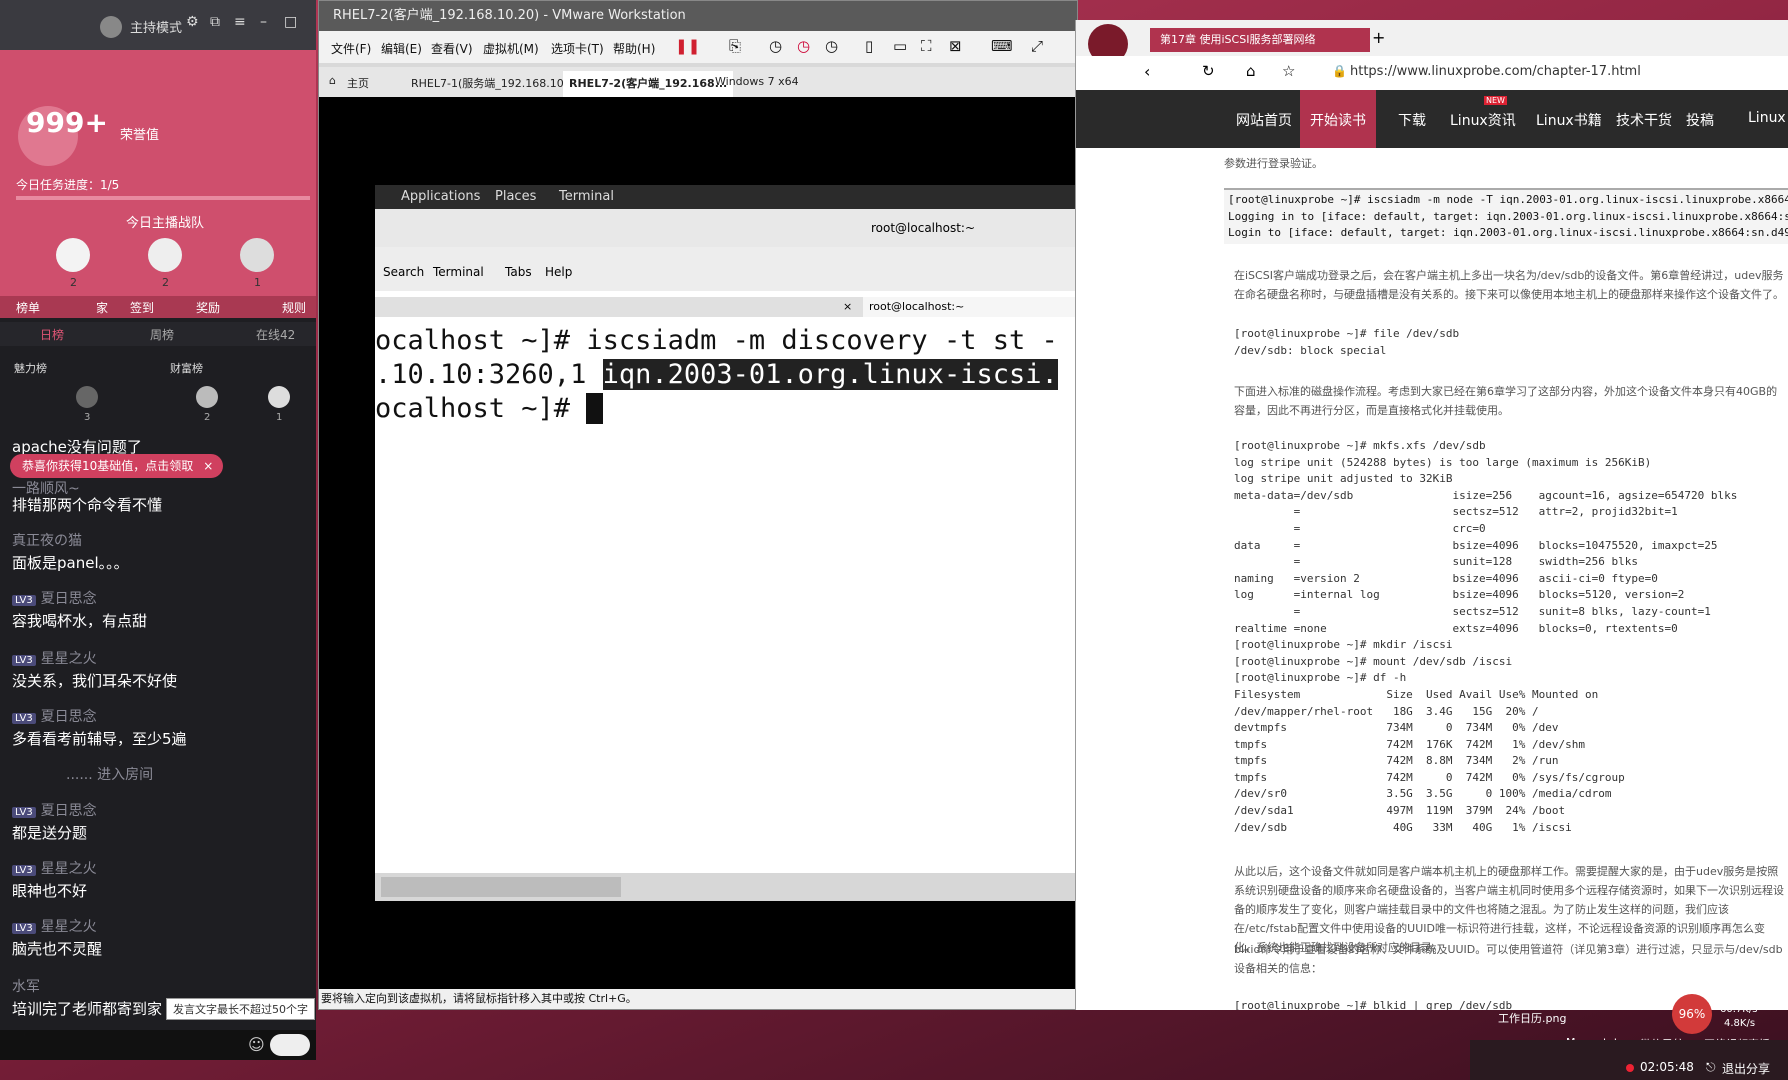 The width and height of the screenshot is (1788, 1080). What do you see at coordinates (634, 48) in the screenshot?
I see `menu-help: 帮助(H)` at bounding box center [634, 48].